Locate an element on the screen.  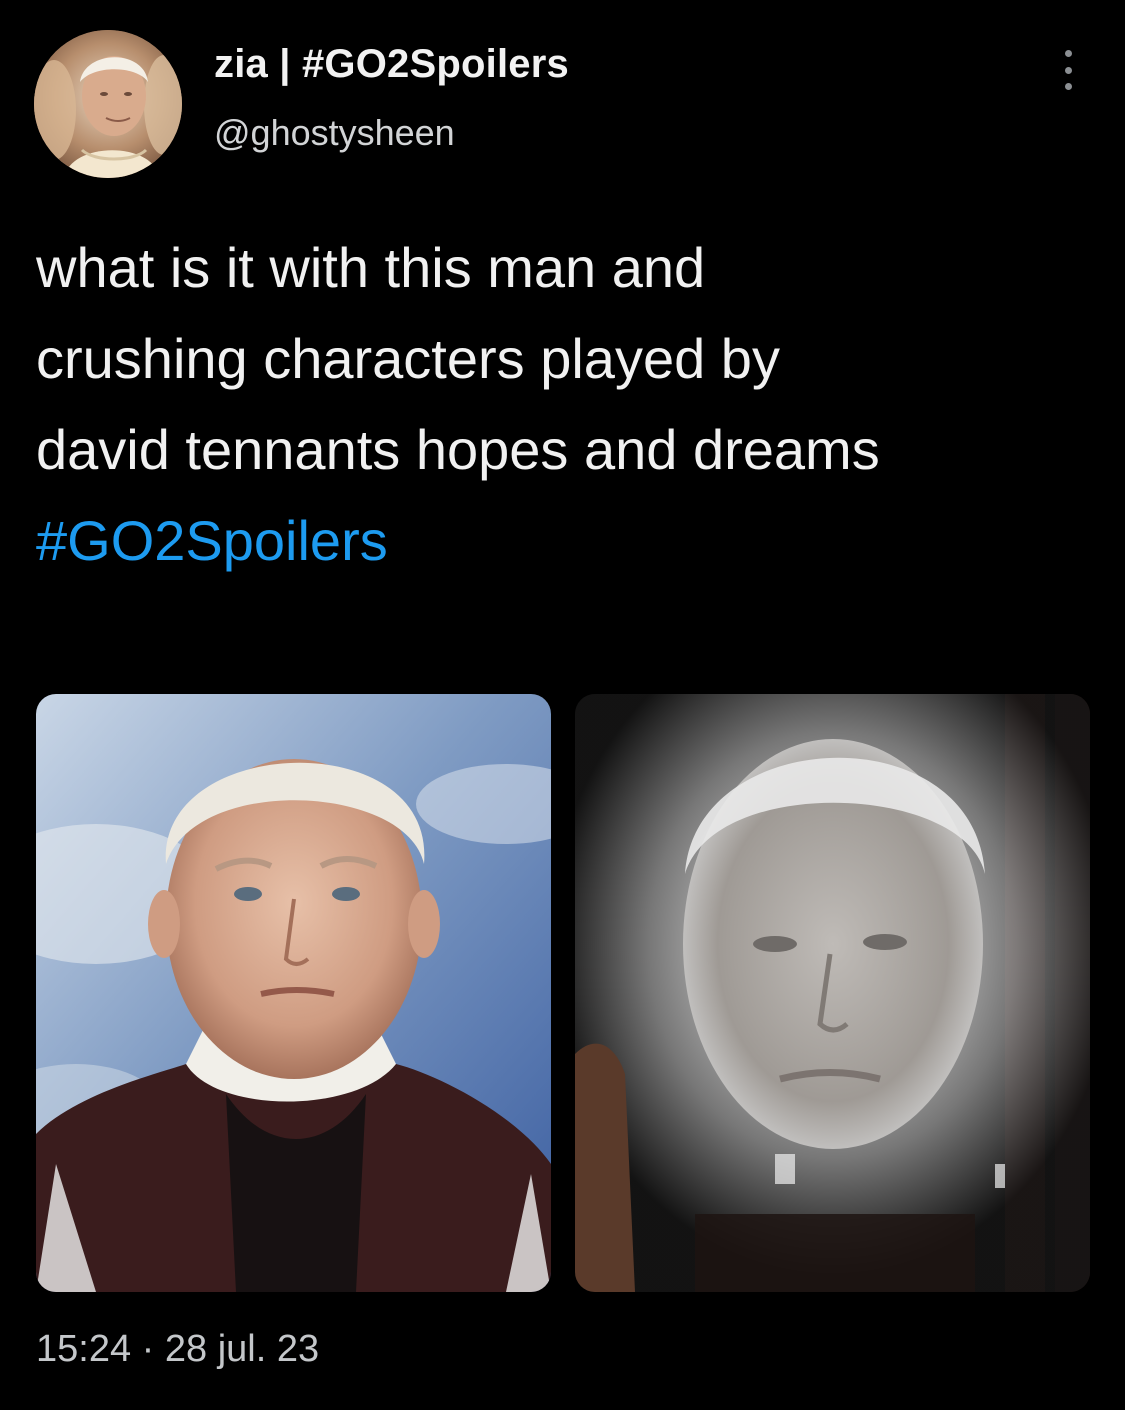
avatar-image is located at coordinates (108, 104).